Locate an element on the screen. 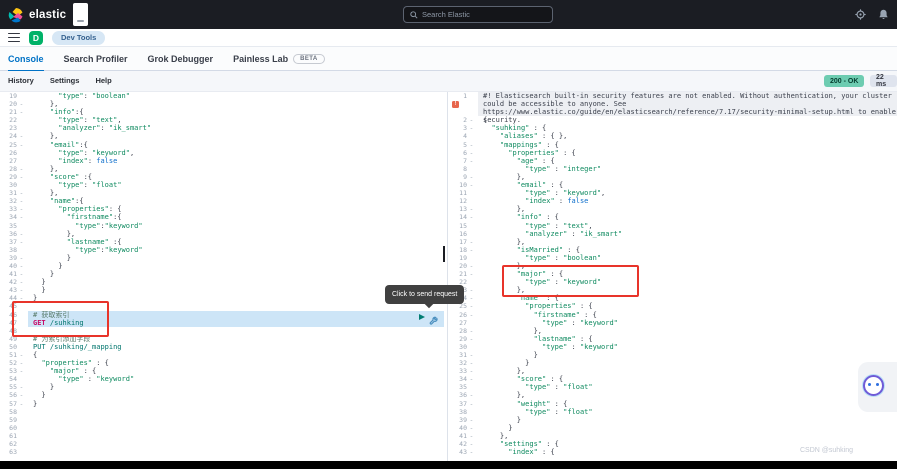  breadcrumb: Dev Tools is located at coordinates (79, 37).